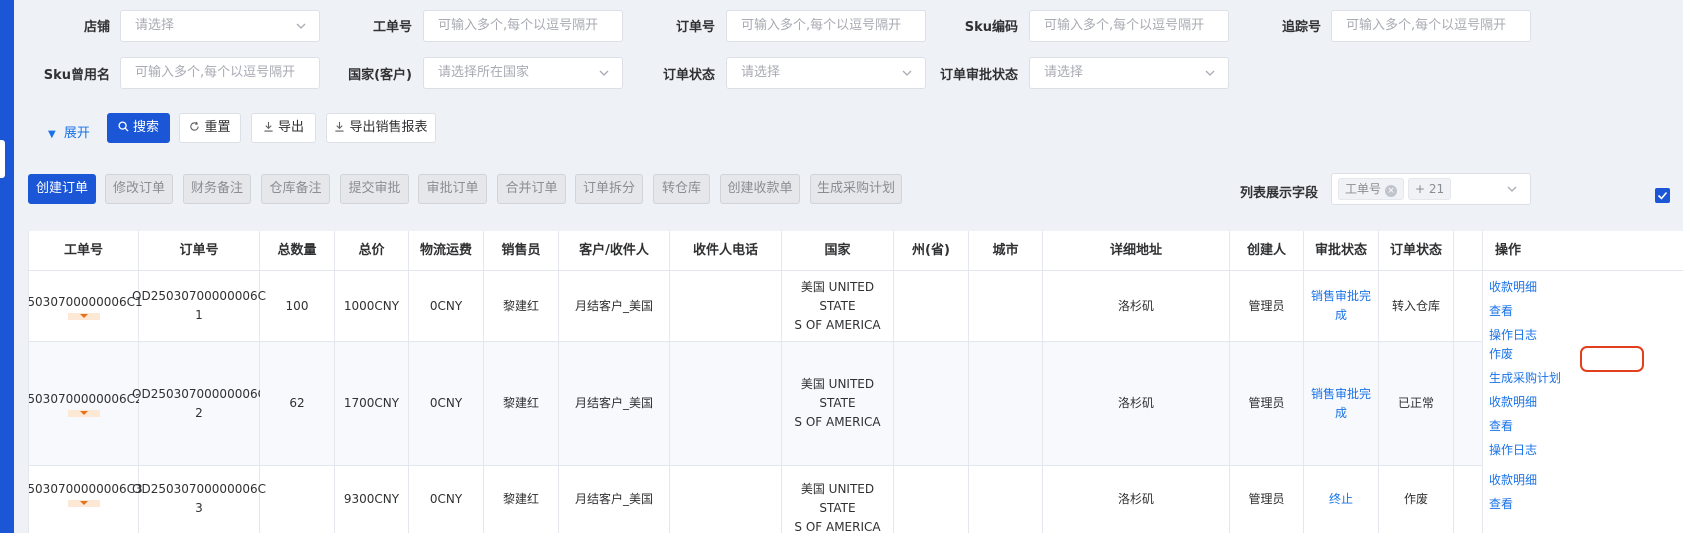 The width and height of the screenshot is (1683, 533). What do you see at coordinates (2, 159) in the screenshot?
I see `sidebar-collapse-handle` at bounding box center [2, 159].